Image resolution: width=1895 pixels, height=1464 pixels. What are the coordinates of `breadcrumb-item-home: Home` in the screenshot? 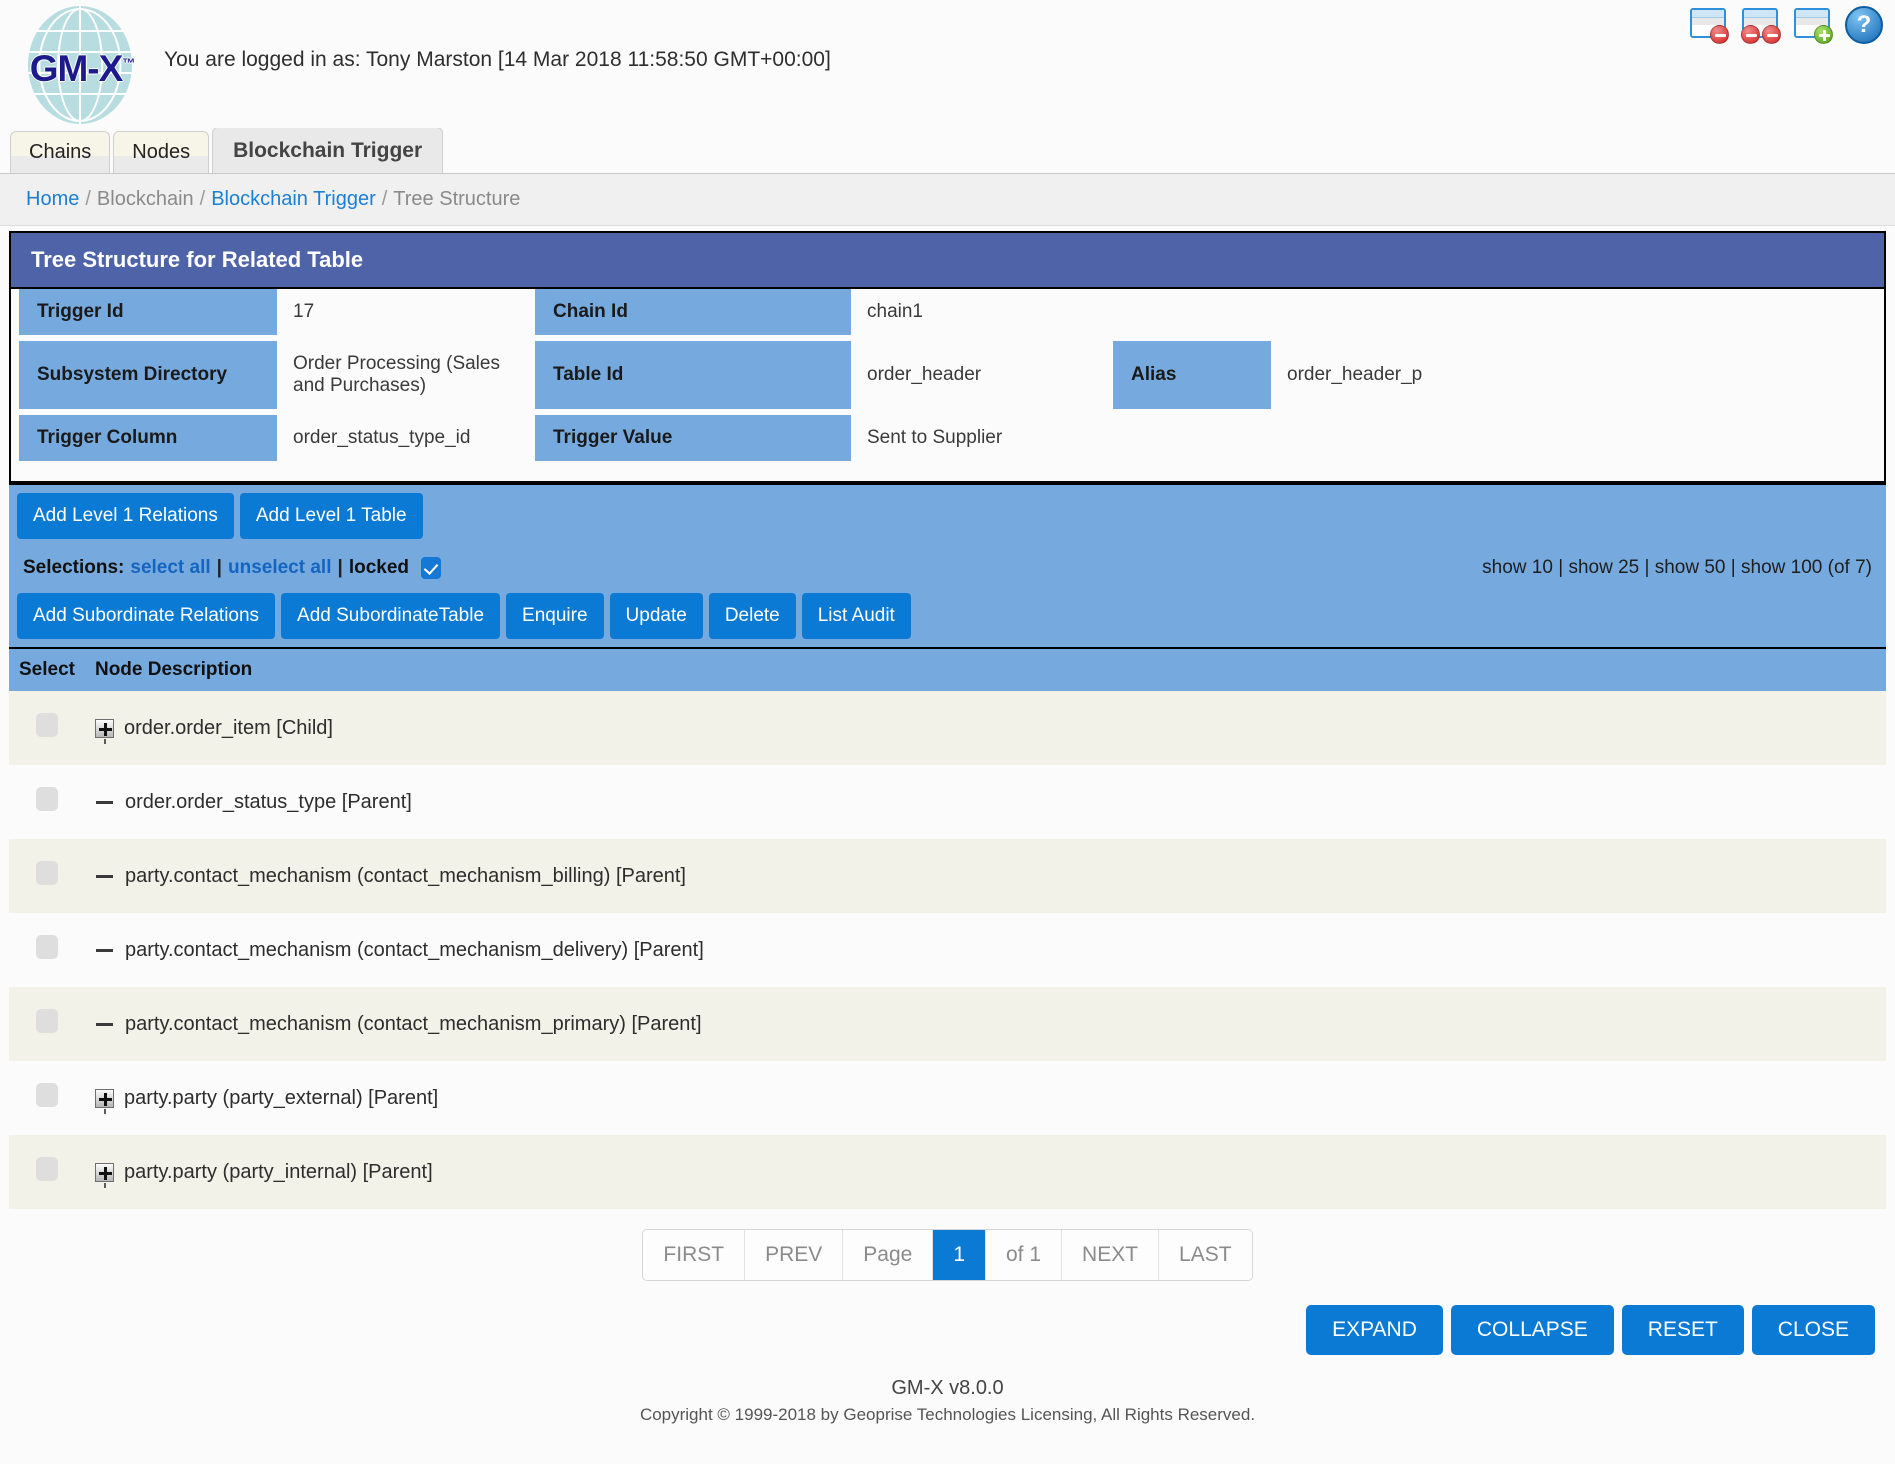 It's located at (52, 199).